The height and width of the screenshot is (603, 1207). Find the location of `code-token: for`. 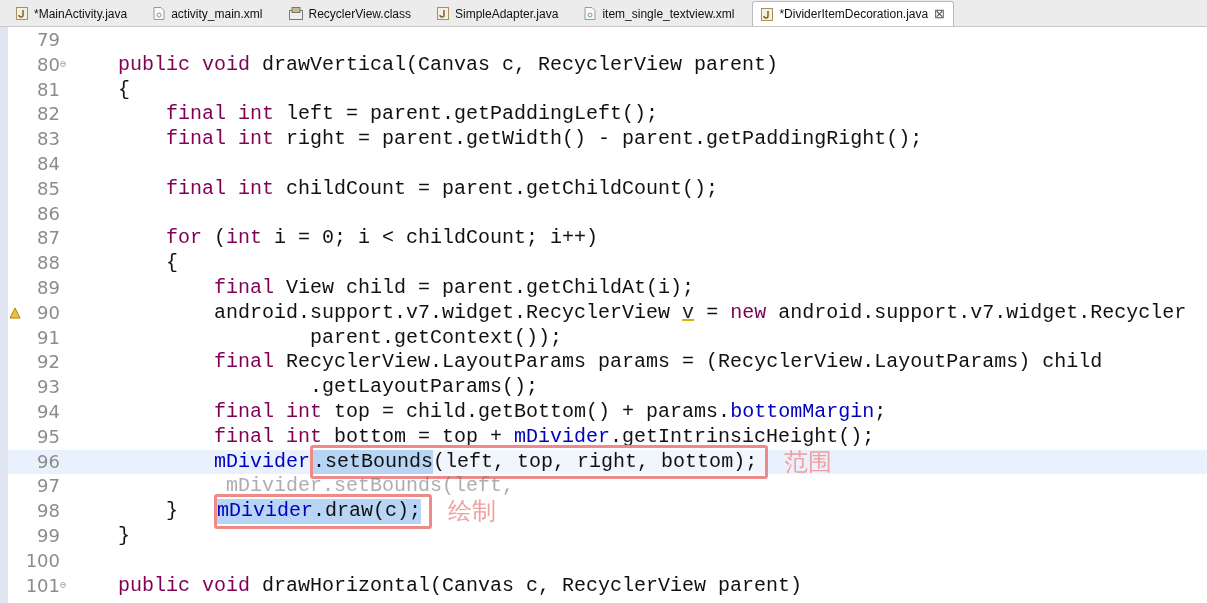

code-token: for is located at coordinates (184, 239).